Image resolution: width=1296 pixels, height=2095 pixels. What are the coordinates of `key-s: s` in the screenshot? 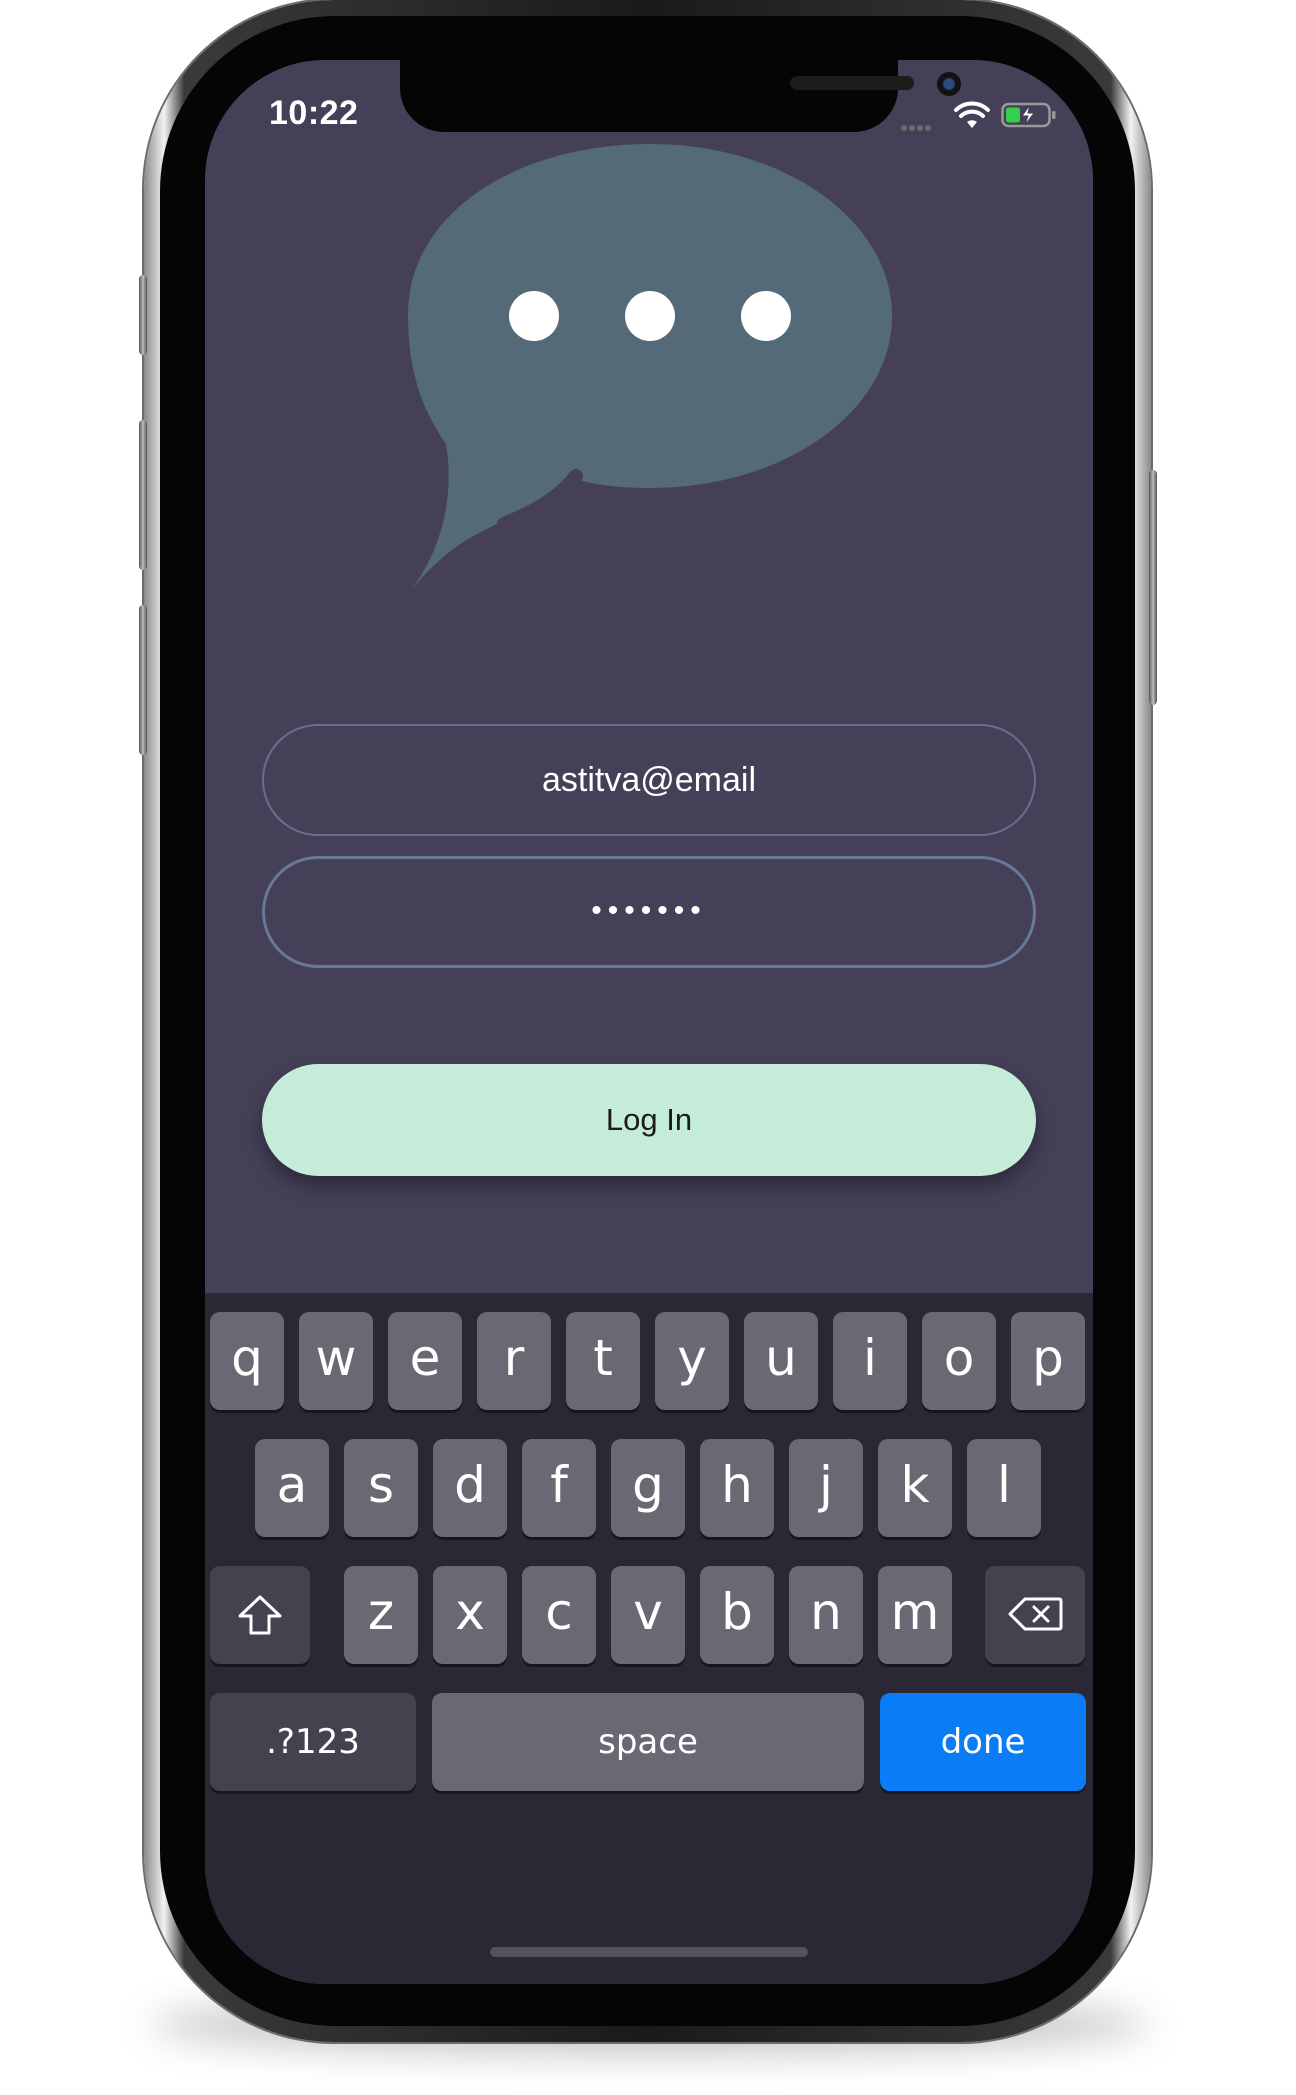 It's located at (381, 1488).